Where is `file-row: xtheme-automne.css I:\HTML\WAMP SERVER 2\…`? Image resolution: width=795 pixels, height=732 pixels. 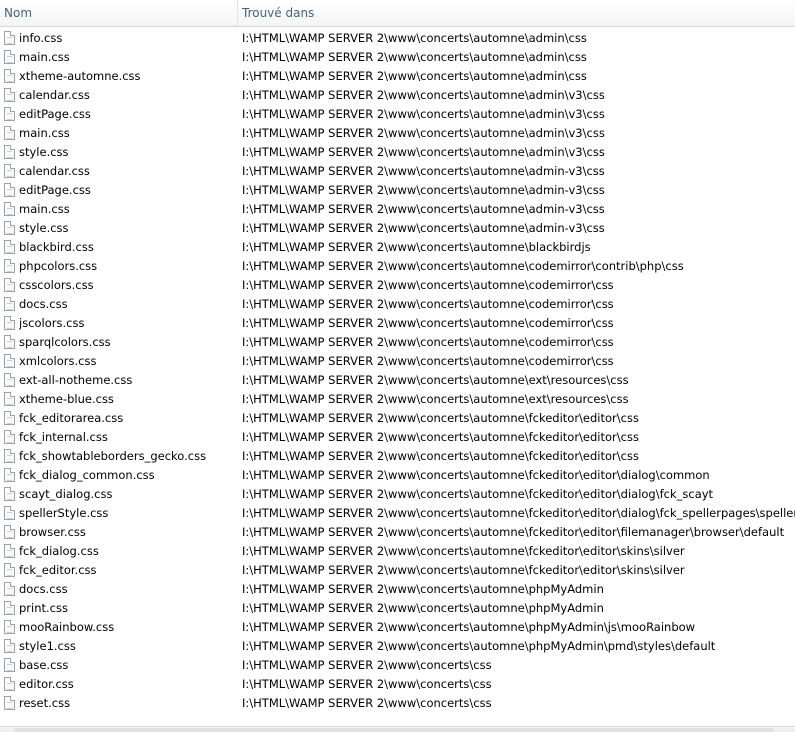 file-row: xtheme-automne.css I:\HTML\WAMP SERVER 2\… is located at coordinates (397, 76).